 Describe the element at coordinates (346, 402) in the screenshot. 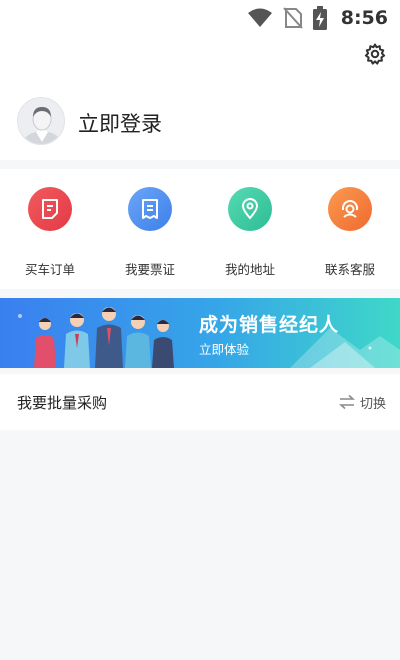

I see `swap-arrows-icon` at that location.